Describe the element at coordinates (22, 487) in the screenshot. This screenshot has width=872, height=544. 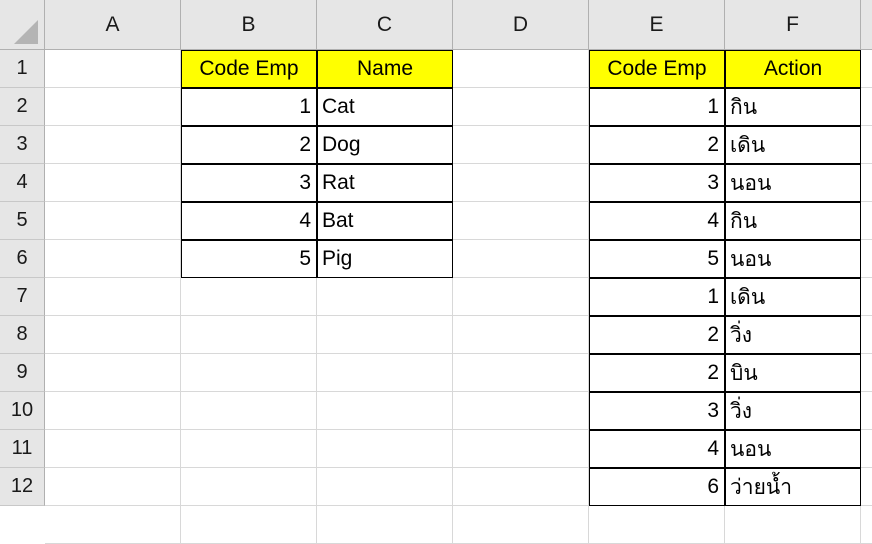
I see `row-header-12: 12` at that location.